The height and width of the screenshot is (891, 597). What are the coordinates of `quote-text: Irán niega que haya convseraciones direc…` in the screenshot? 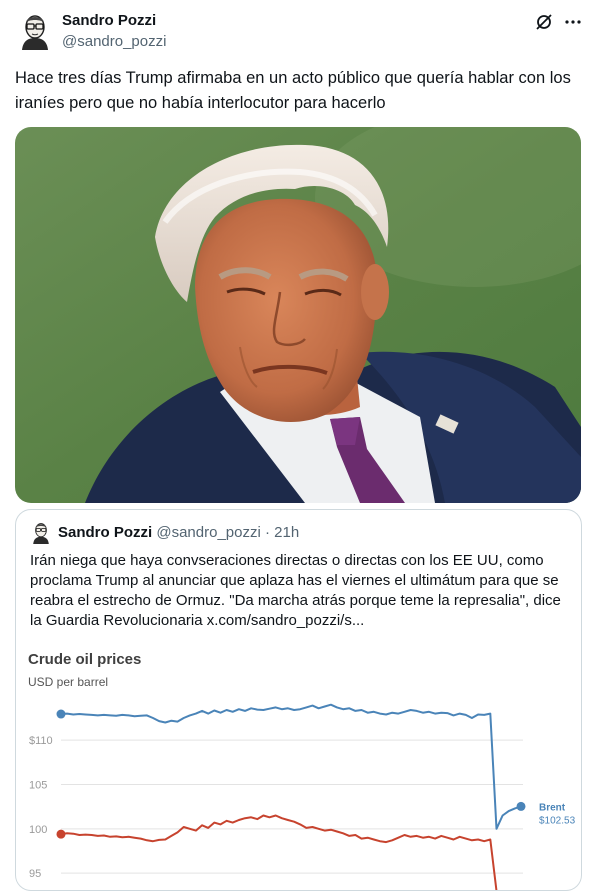 It's located at (295, 590).